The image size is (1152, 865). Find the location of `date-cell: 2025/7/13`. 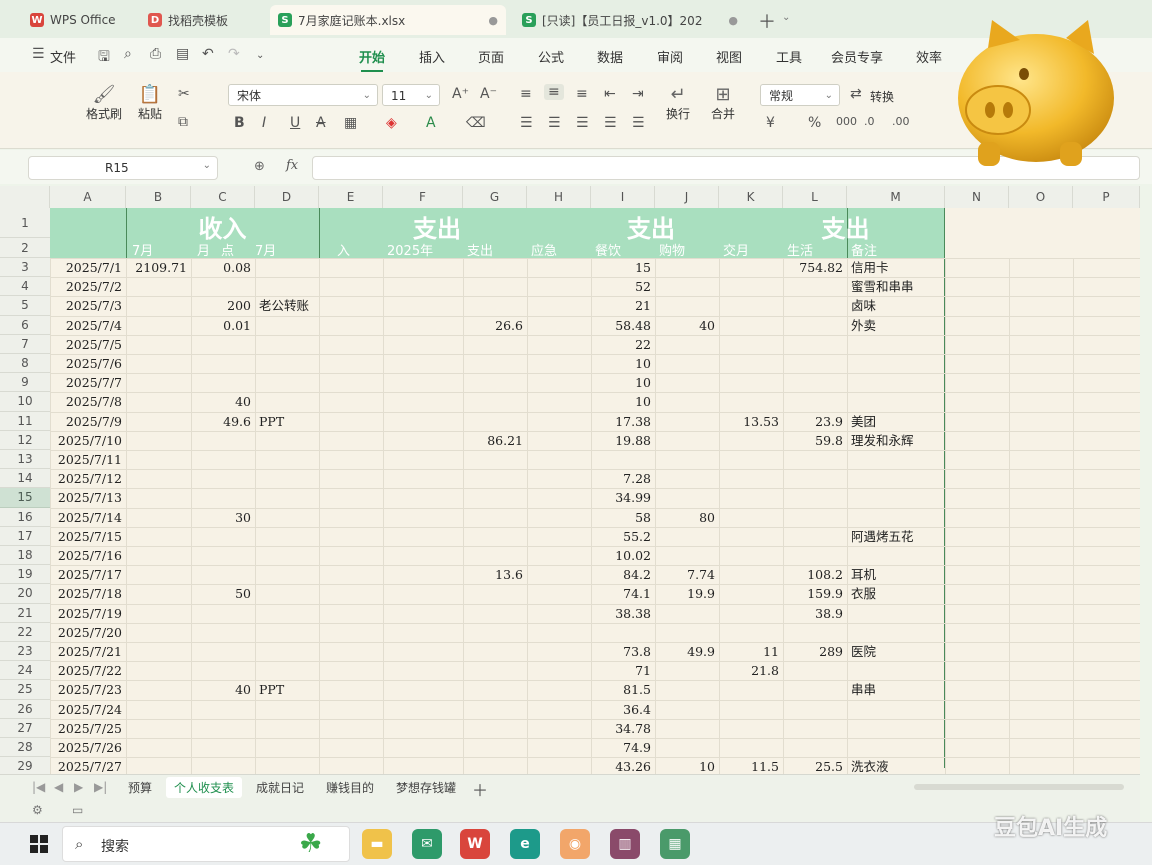

date-cell: 2025/7/13 is located at coordinates (88, 497).